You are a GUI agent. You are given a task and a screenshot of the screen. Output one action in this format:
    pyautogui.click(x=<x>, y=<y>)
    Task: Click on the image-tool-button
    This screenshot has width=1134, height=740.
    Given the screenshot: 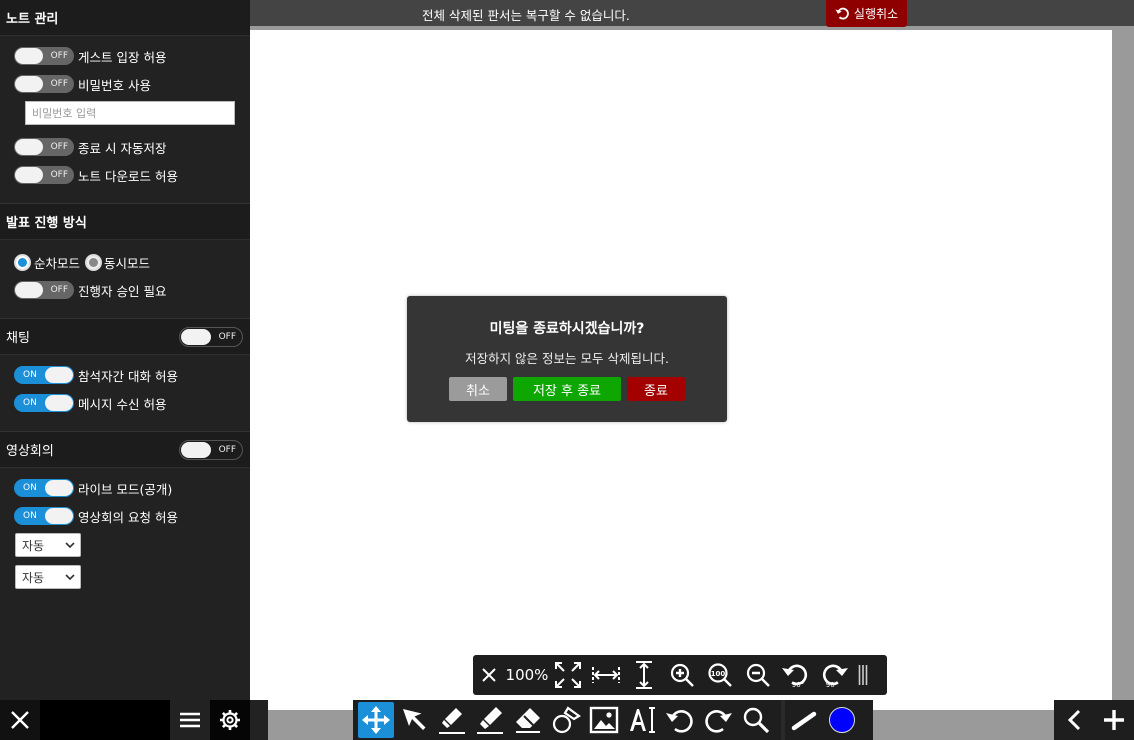 What is the action you would take?
    pyautogui.click(x=604, y=720)
    